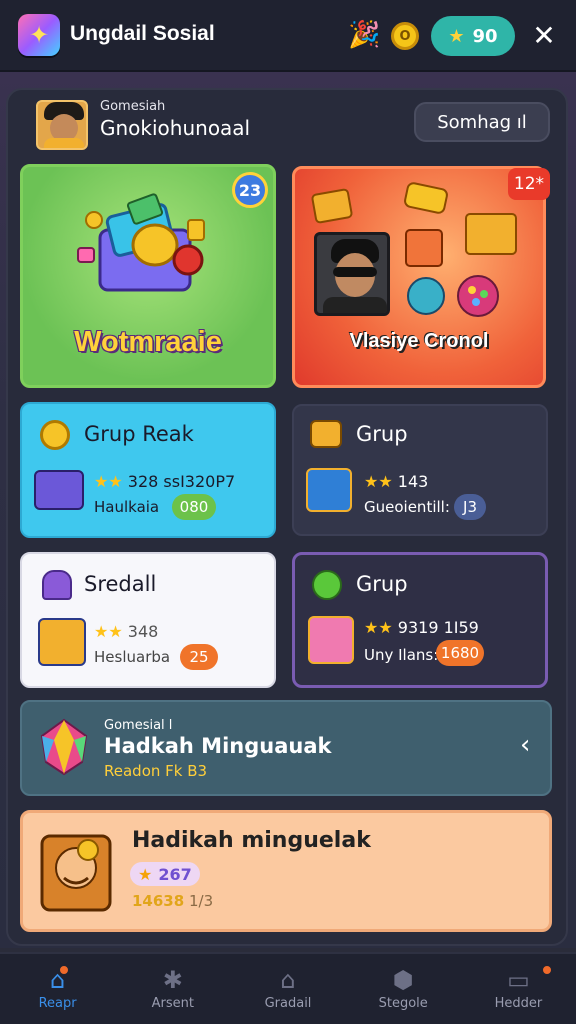 Image resolution: width=576 pixels, height=1024 pixels. I want to click on chevron-left-icon: ‹, so click(525, 745).